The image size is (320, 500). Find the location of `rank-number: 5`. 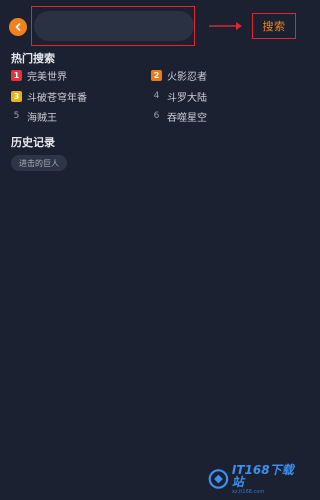

rank-number: 5 is located at coordinates (16, 116).